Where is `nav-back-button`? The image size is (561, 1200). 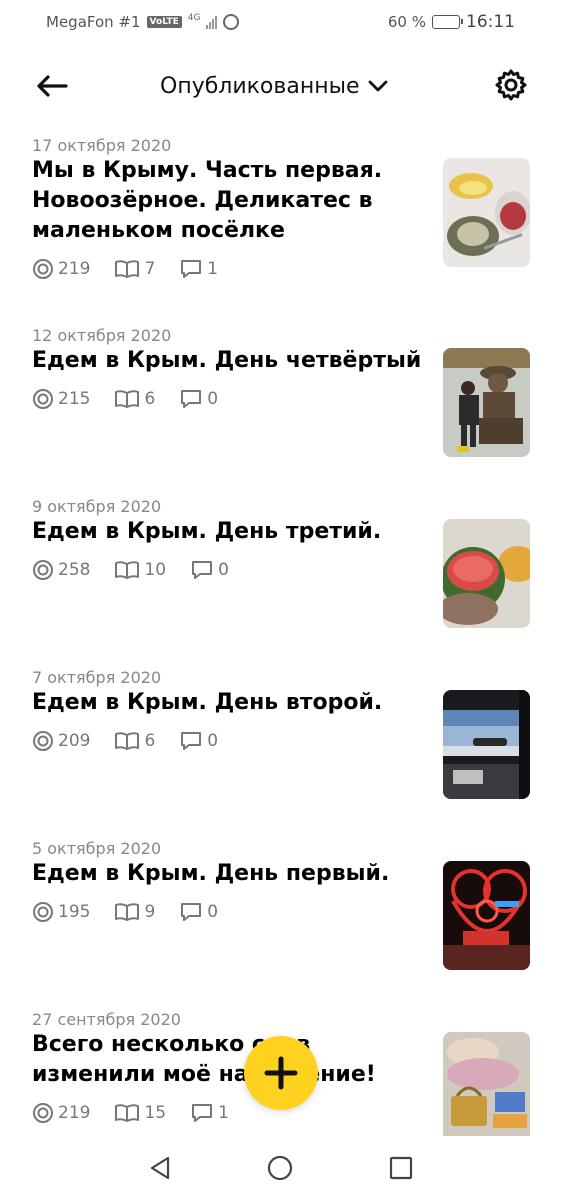 nav-back-button is located at coordinates (160, 1168).